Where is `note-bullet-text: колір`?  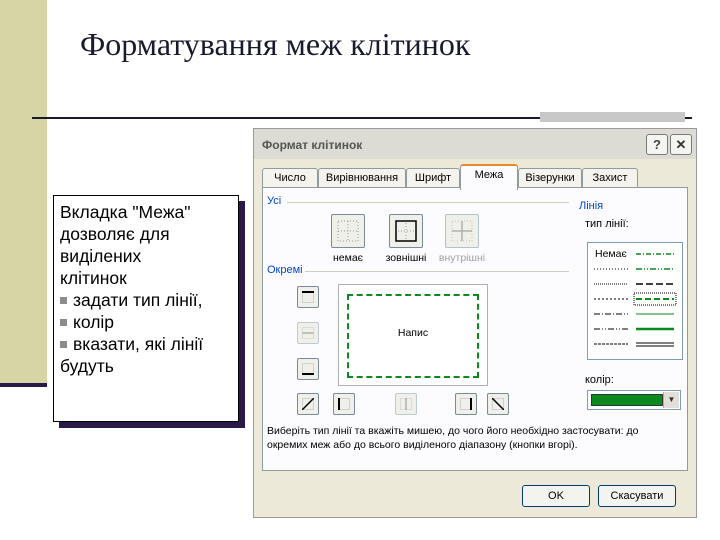 note-bullet-text: колір is located at coordinates (94, 322).